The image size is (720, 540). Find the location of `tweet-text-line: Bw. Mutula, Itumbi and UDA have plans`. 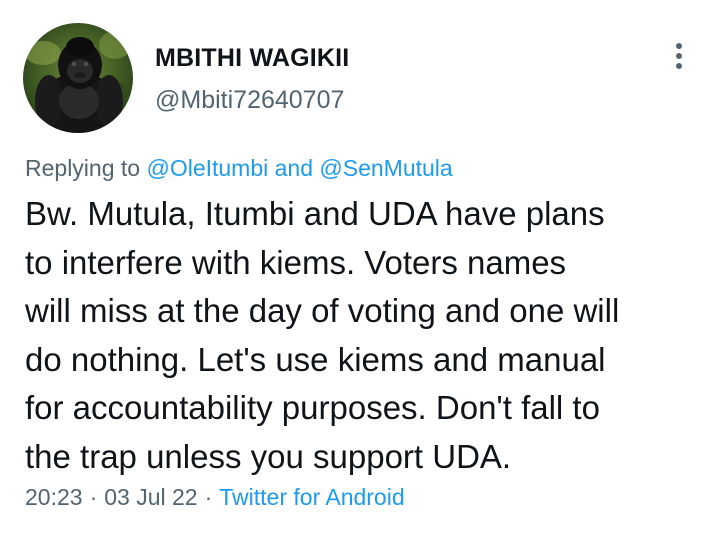

tweet-text-line: Bw. Mutula, Itumbi and UDA have plans is located at coordinates (315, 213).